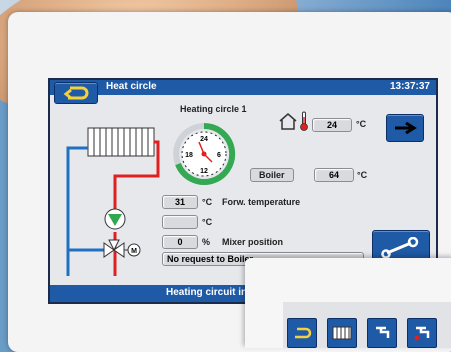 Image resolution: width=451 pixels, height=352 pixels. Describe the element at coordinates (213, 109) in the screenshot. I see `circuit-name: Heating circle 1` at that location.